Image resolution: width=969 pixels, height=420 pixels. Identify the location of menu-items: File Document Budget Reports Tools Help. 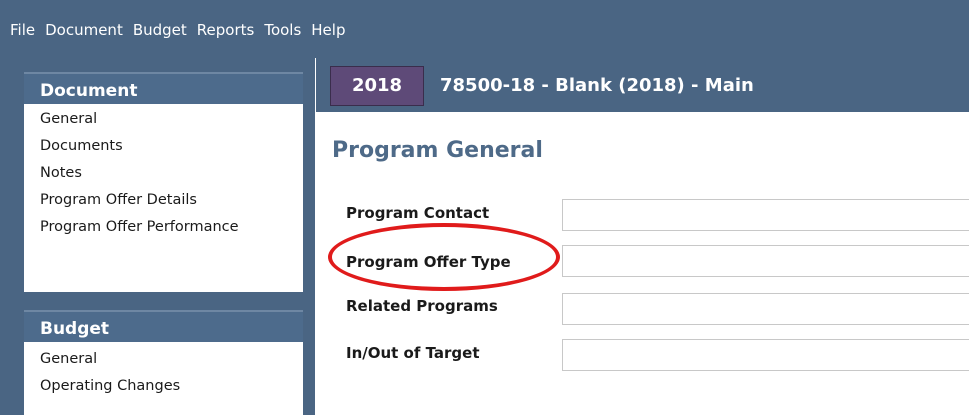
(182, 30).